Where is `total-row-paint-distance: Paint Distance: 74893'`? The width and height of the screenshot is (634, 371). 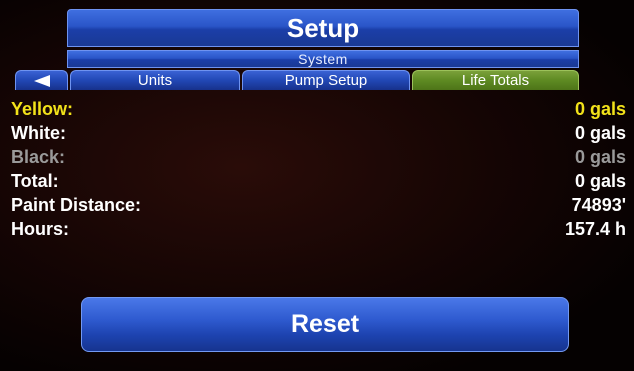 total-row-paint-distance: Paint Distance: 74893' is located at coordinates (317, 204).